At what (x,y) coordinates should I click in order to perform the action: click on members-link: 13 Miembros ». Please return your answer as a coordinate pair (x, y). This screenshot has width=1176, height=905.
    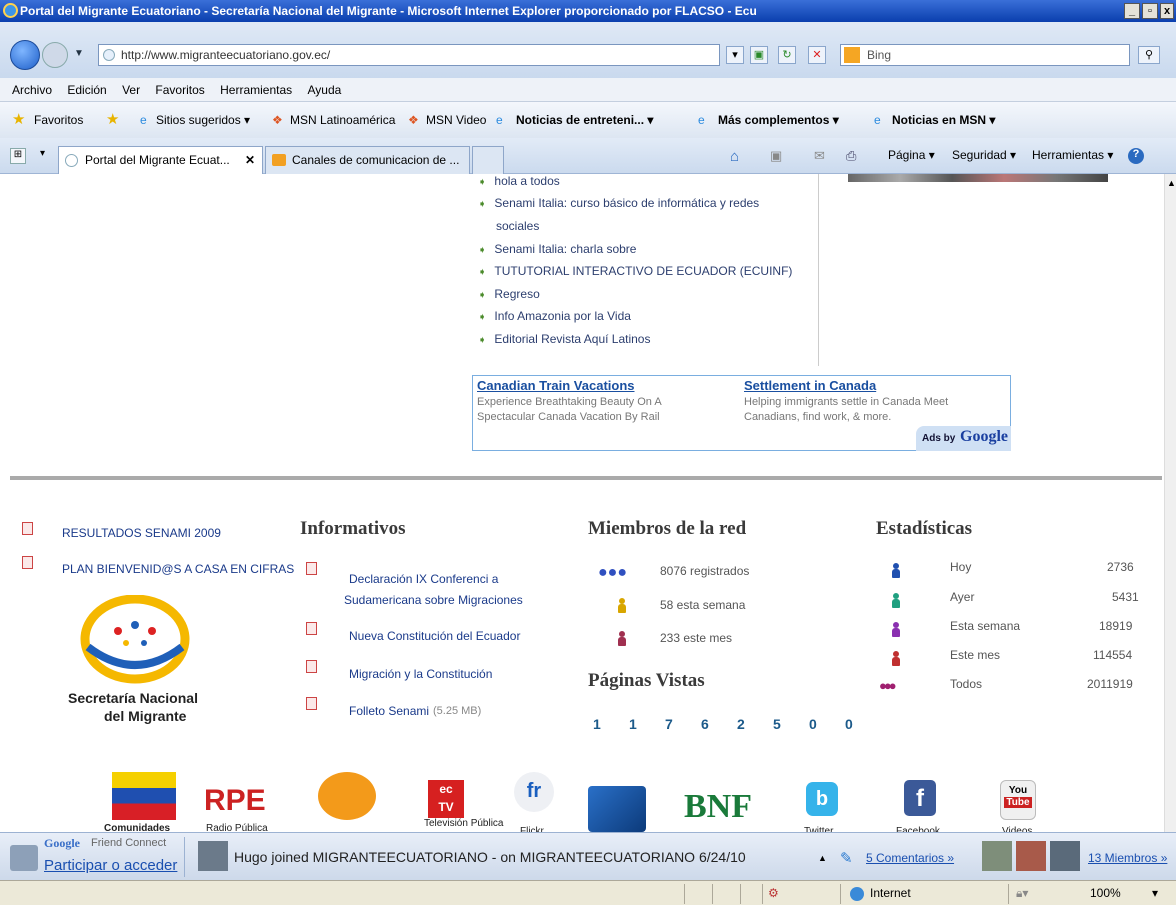
    Looking at the image, I should click on (1127, 858).